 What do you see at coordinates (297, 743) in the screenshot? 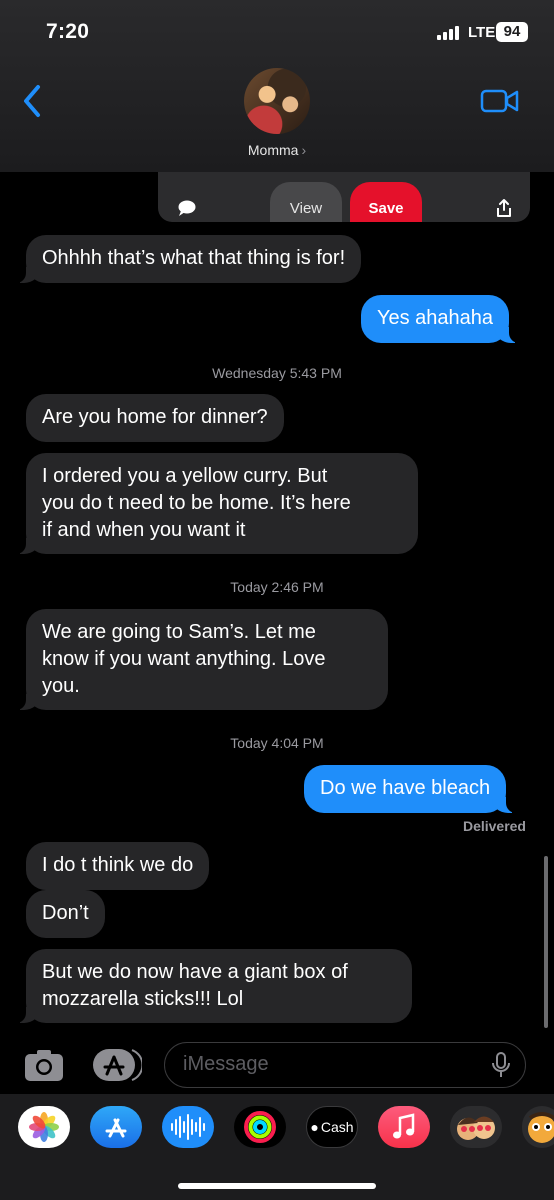
I see `timestamp-time: 4:04 PM` at bounding box center [297, 743].